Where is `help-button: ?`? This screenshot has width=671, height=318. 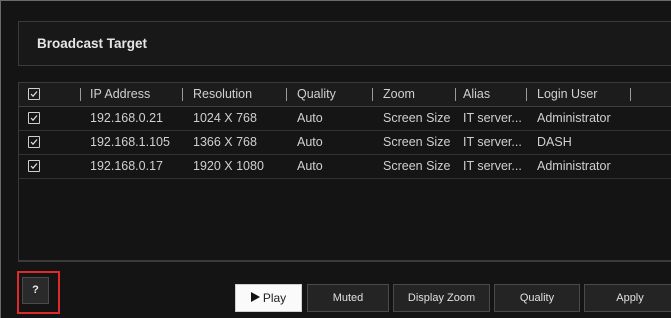 help-button: ? is located at coordinates (35, 290).